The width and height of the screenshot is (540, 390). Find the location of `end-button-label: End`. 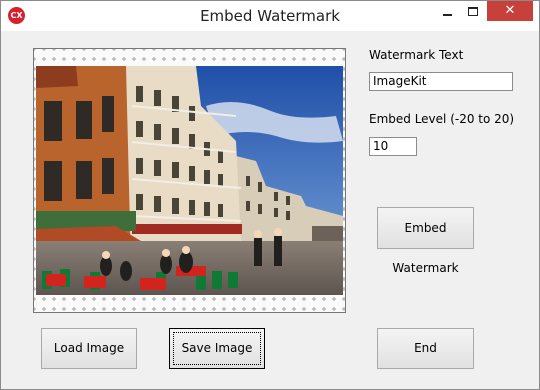

end-button-label: End is located at coordinates (425, 348).